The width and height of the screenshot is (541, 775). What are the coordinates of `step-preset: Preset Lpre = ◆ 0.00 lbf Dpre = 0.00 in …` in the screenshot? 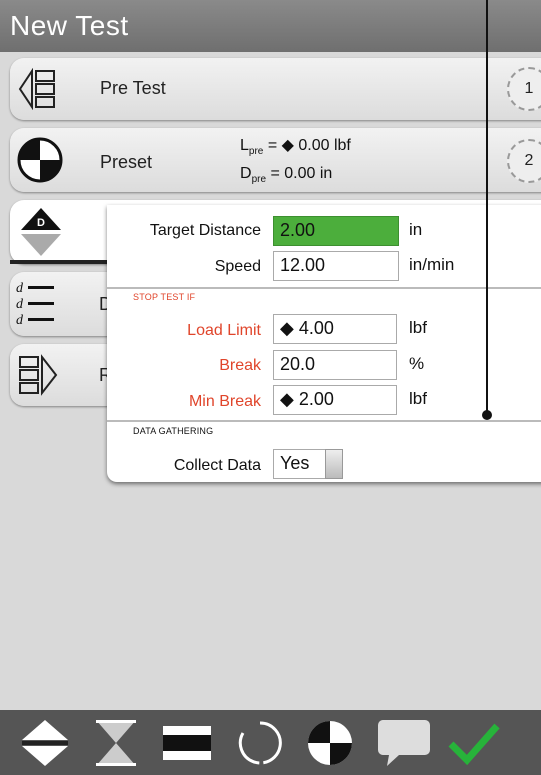 It's located at (275, 160).